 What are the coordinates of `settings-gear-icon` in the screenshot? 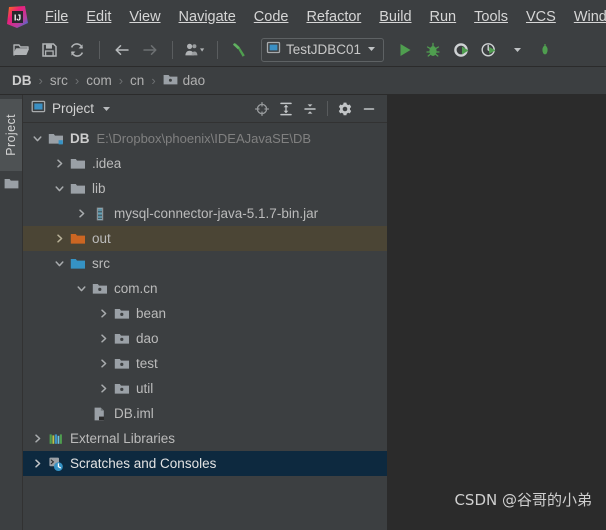 It's located at (345, 109).